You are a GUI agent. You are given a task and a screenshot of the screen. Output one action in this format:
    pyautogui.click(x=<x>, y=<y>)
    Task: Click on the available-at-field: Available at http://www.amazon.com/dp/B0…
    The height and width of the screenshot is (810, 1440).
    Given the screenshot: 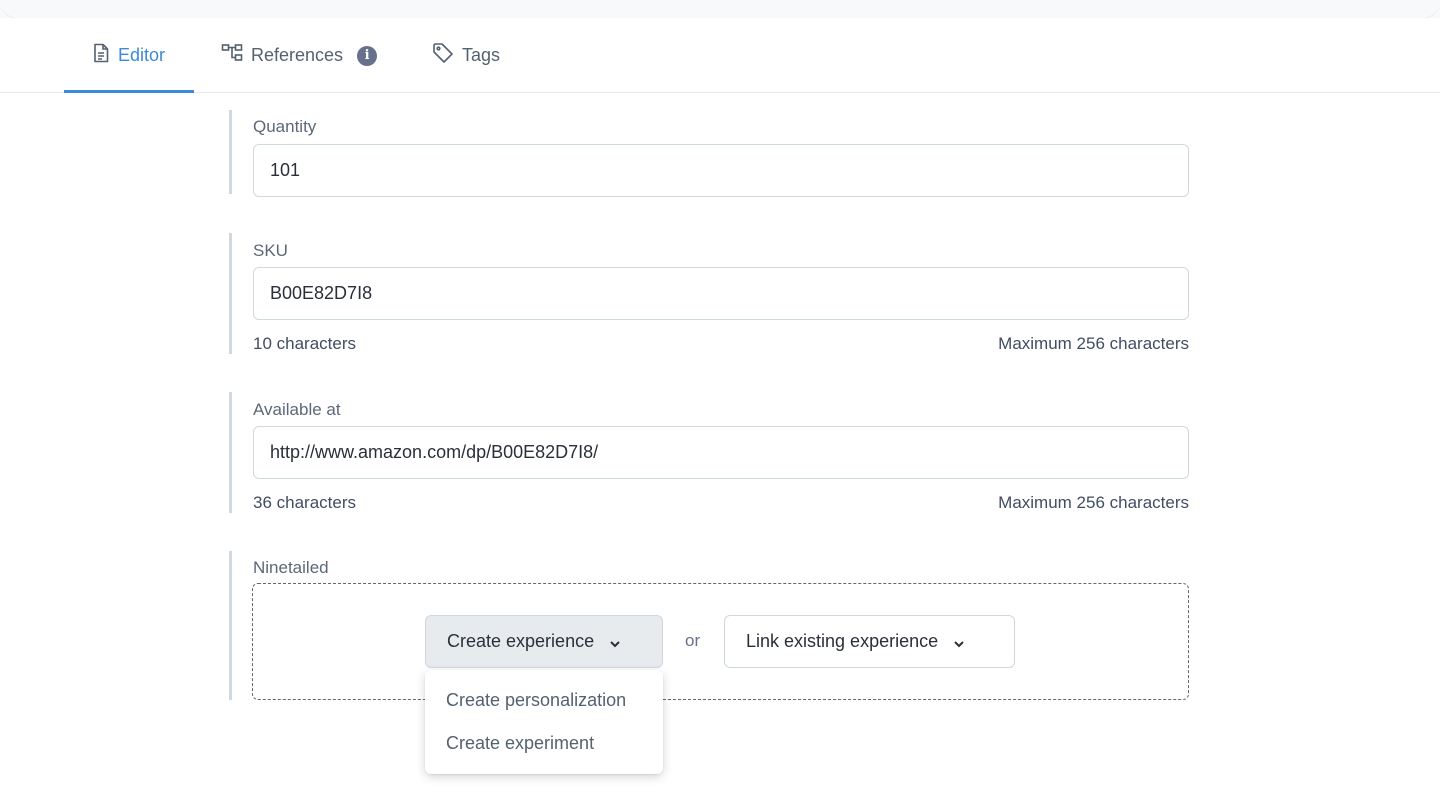 What is the action you would take?
    pyautogui.click(x=709, y=452)
    